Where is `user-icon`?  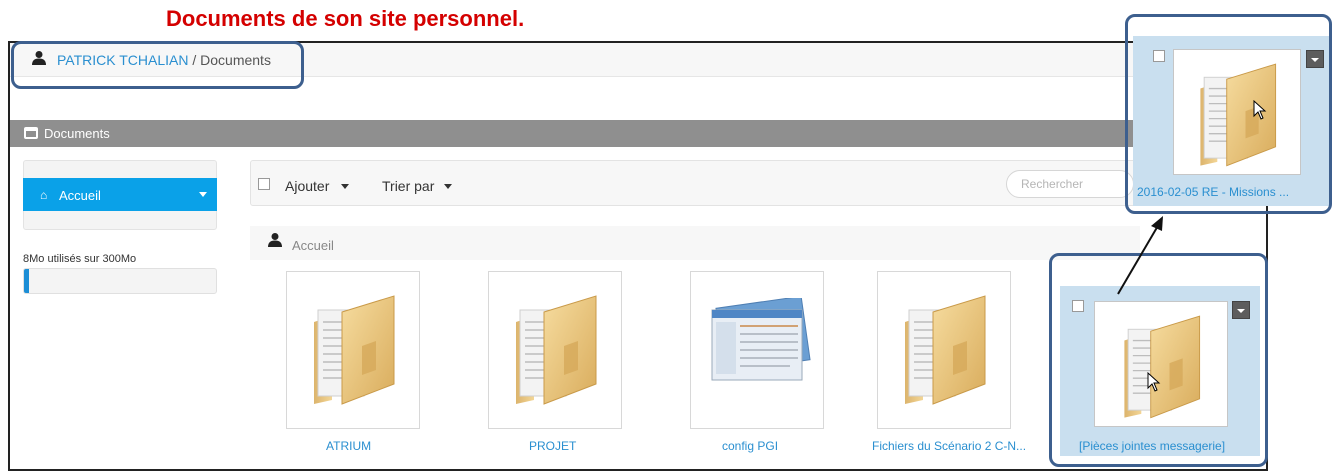
user-icon is located at coordinates (275, 240).